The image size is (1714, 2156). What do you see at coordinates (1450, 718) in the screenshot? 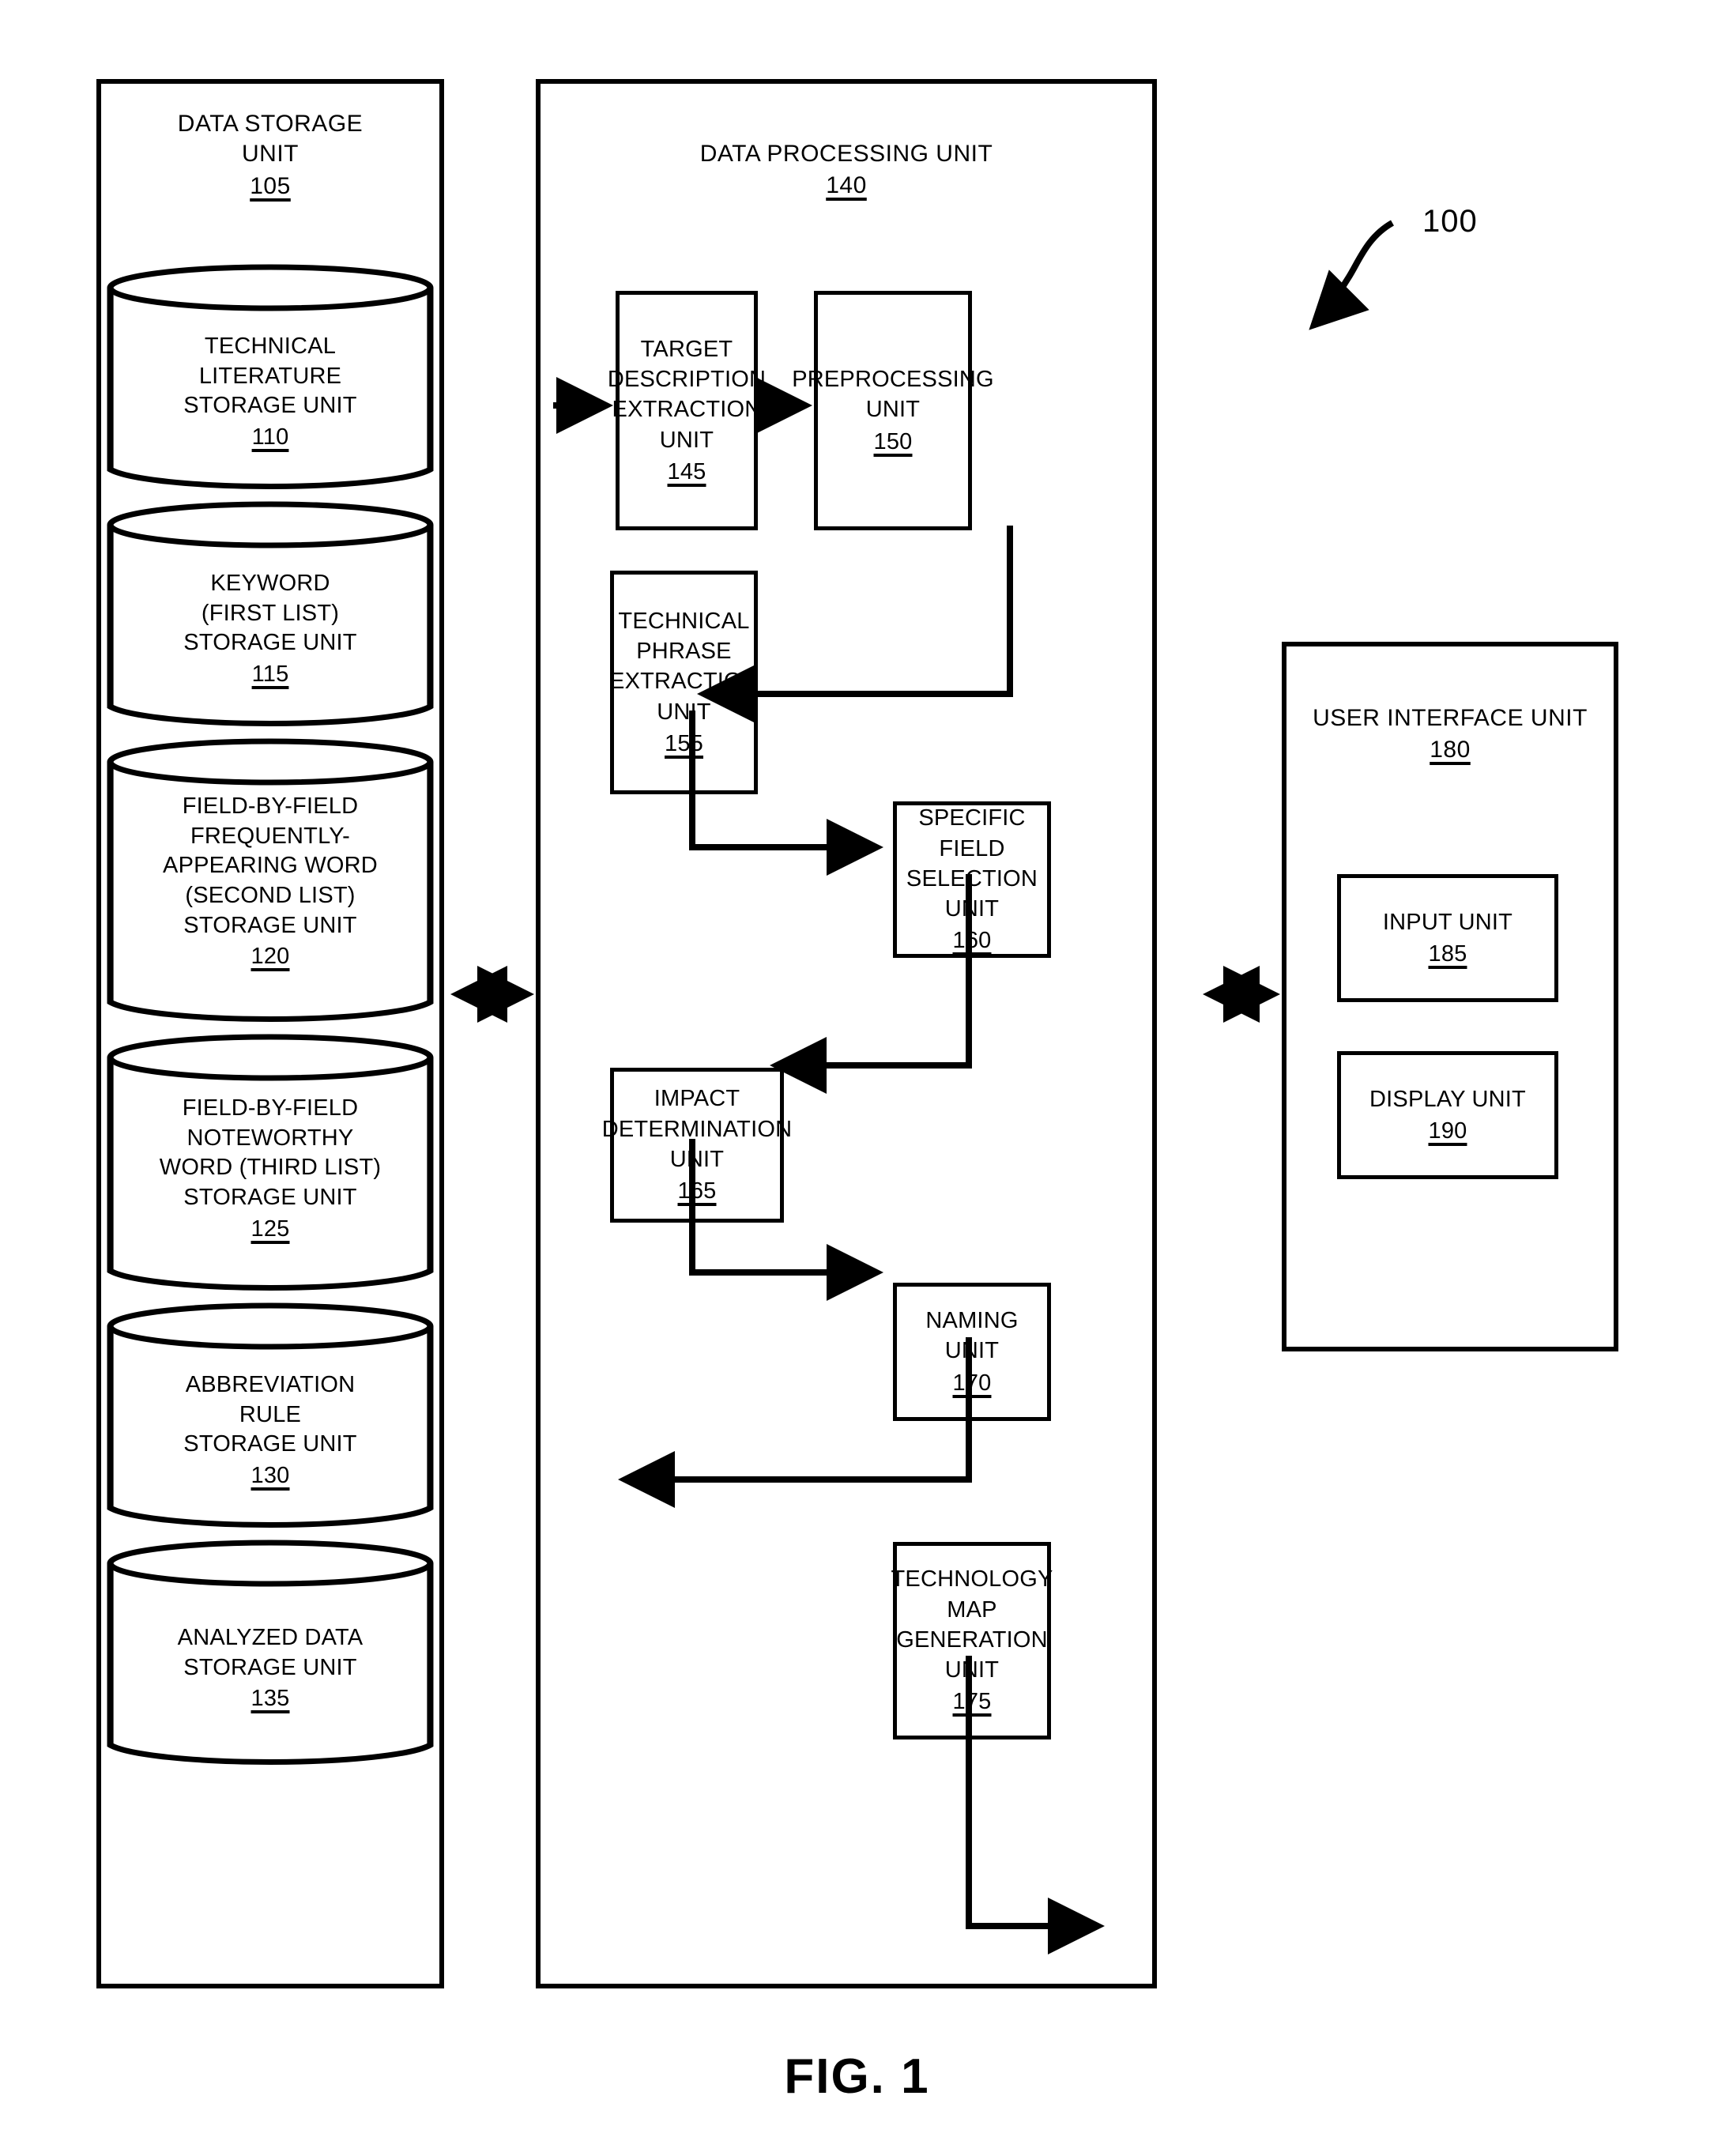
I see `user-interface-unit-title-line1: USER INTERFACE UNIT` at bounding box center [1450, 718].